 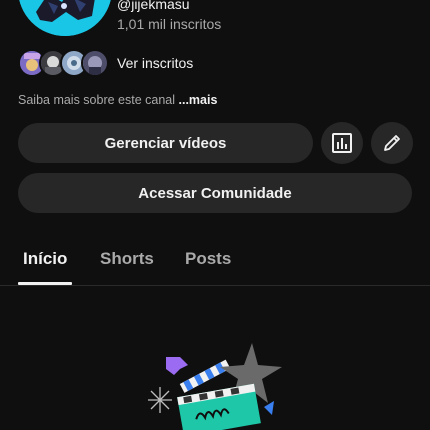 What do you see at coordinates (98, 100) in the screenshot?
I see `about-text: Saiba mais sobre este canal` at bounding box center [98, 100].